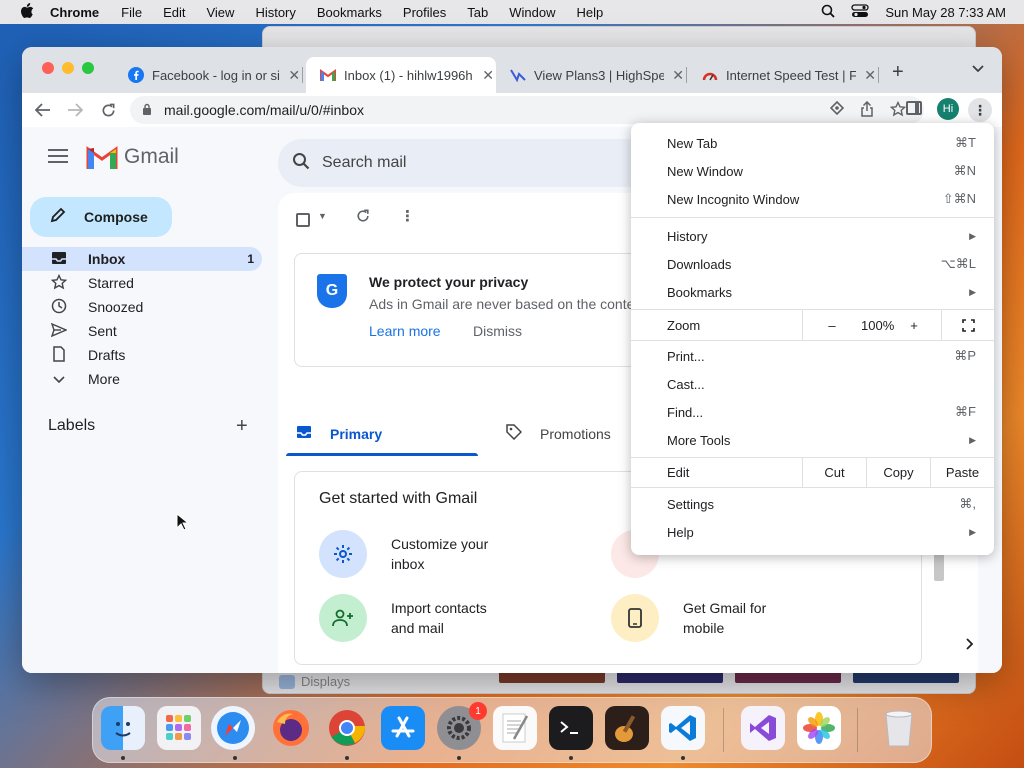 The width and height of the screenshot is (1024, 768). Describe the element at coordinates (980, 110) in the screenshot. I see `chrome-menu-kebab-icon: ⋮` at that location.